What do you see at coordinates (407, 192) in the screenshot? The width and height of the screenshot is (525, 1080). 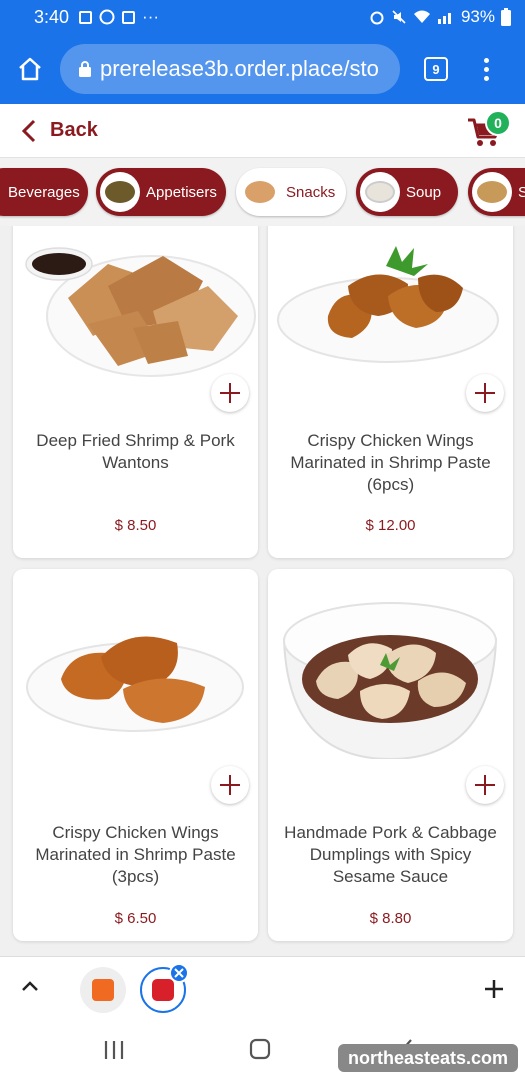 I see `category-chip-soup: Soup` at bounding box center [407, 192].